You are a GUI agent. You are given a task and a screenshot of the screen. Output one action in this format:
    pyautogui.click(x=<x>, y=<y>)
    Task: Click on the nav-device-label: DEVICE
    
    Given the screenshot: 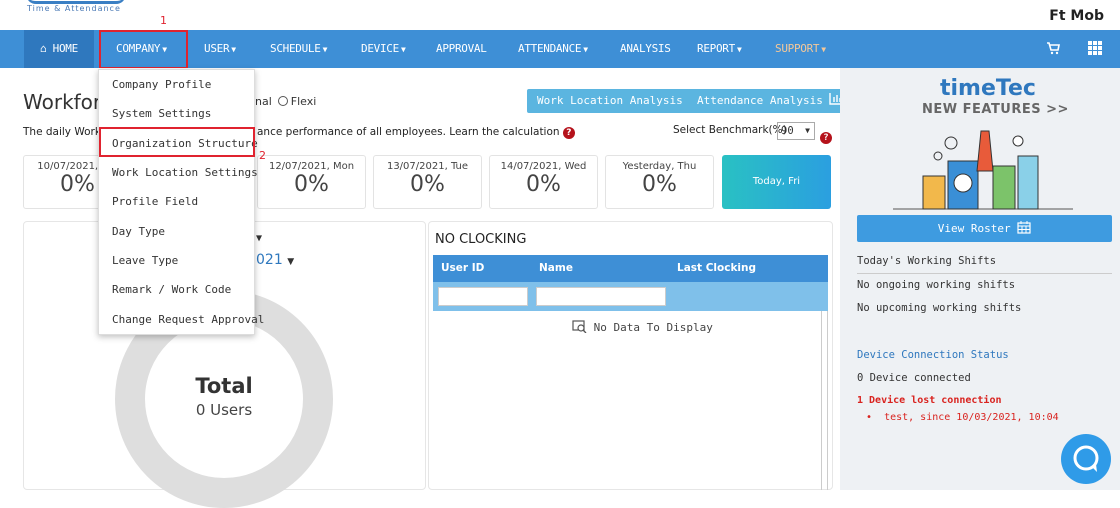 What is the action you would take?
    pyautogui.click(x=380, y=48)
    